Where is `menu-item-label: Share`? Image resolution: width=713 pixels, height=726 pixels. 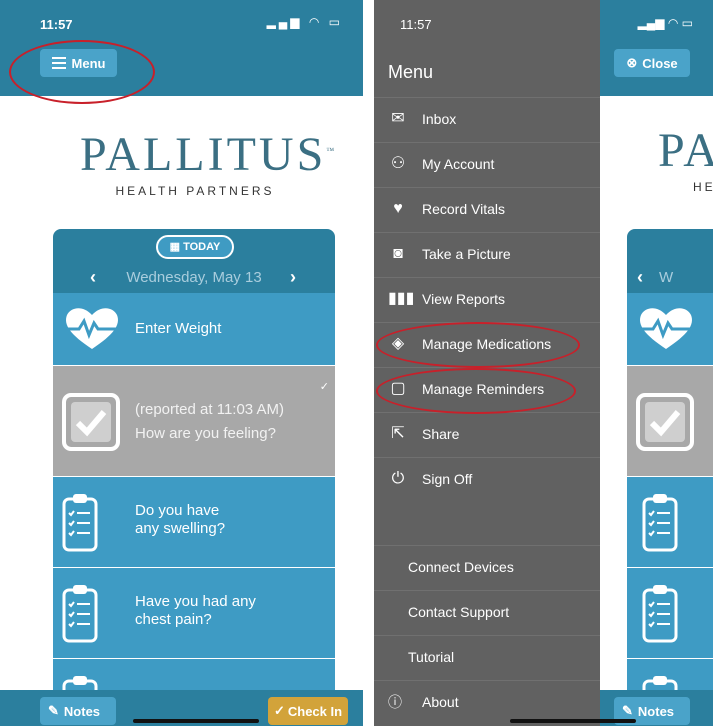
menu-item-label: Share is located at coordinates (441, 434).